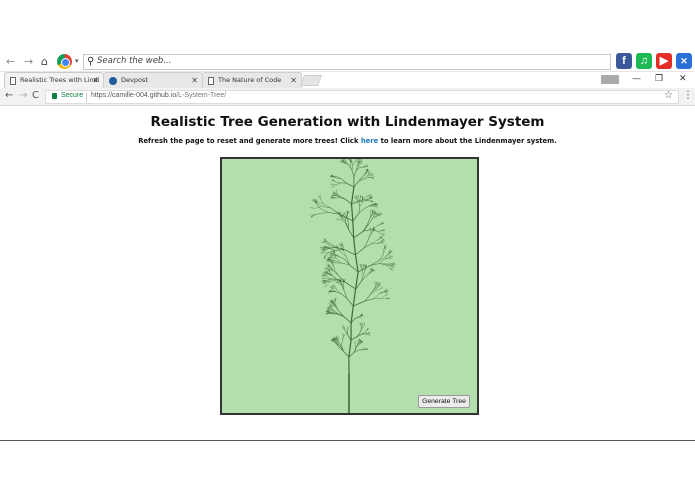 The width and height of the screenshot is (695, 494). I want to click on url-path: /L-System-Tree/, so click(201, 95).